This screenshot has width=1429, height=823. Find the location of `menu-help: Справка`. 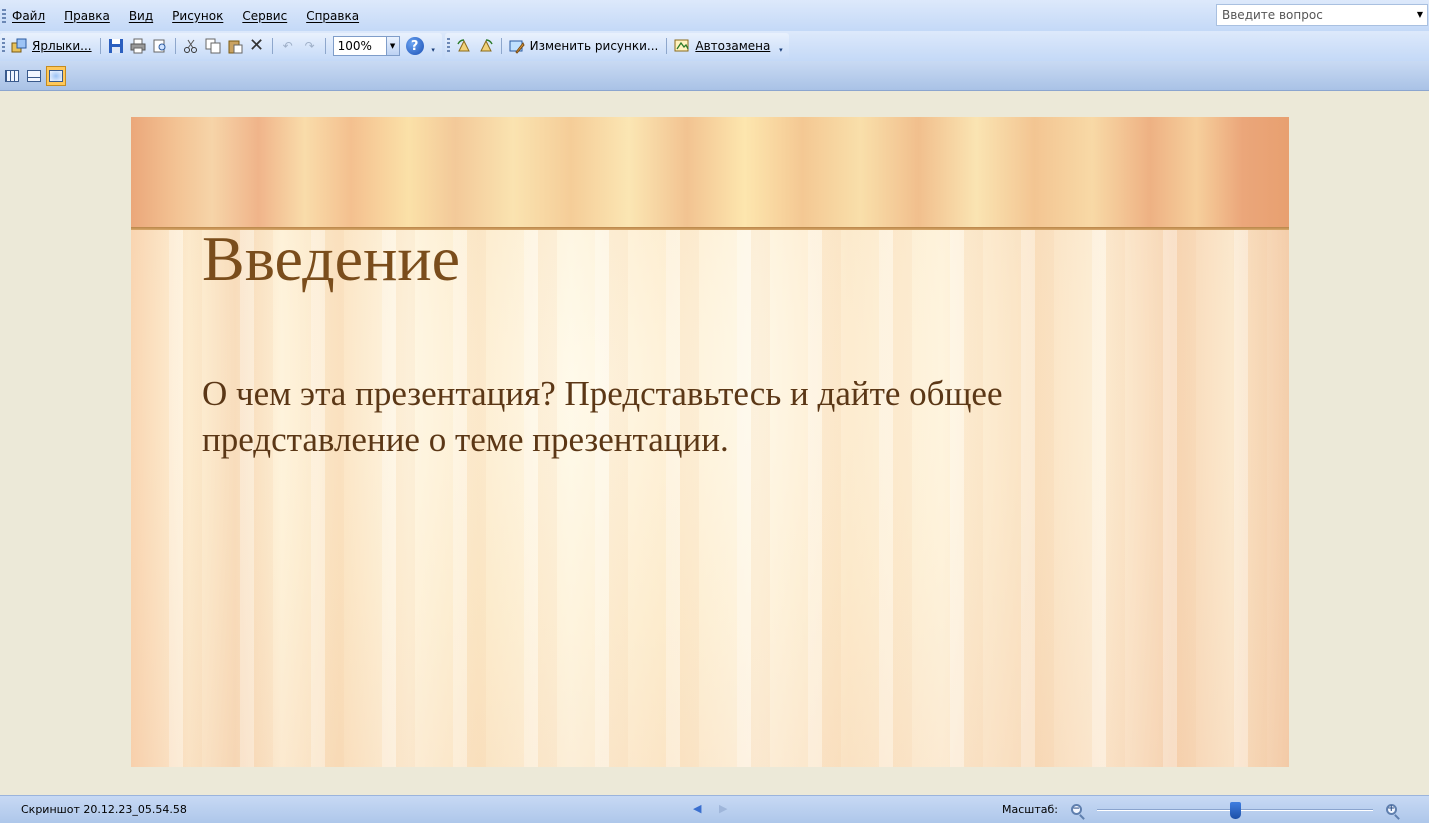

menu-help: Справка is located at coordinates (332, 16).